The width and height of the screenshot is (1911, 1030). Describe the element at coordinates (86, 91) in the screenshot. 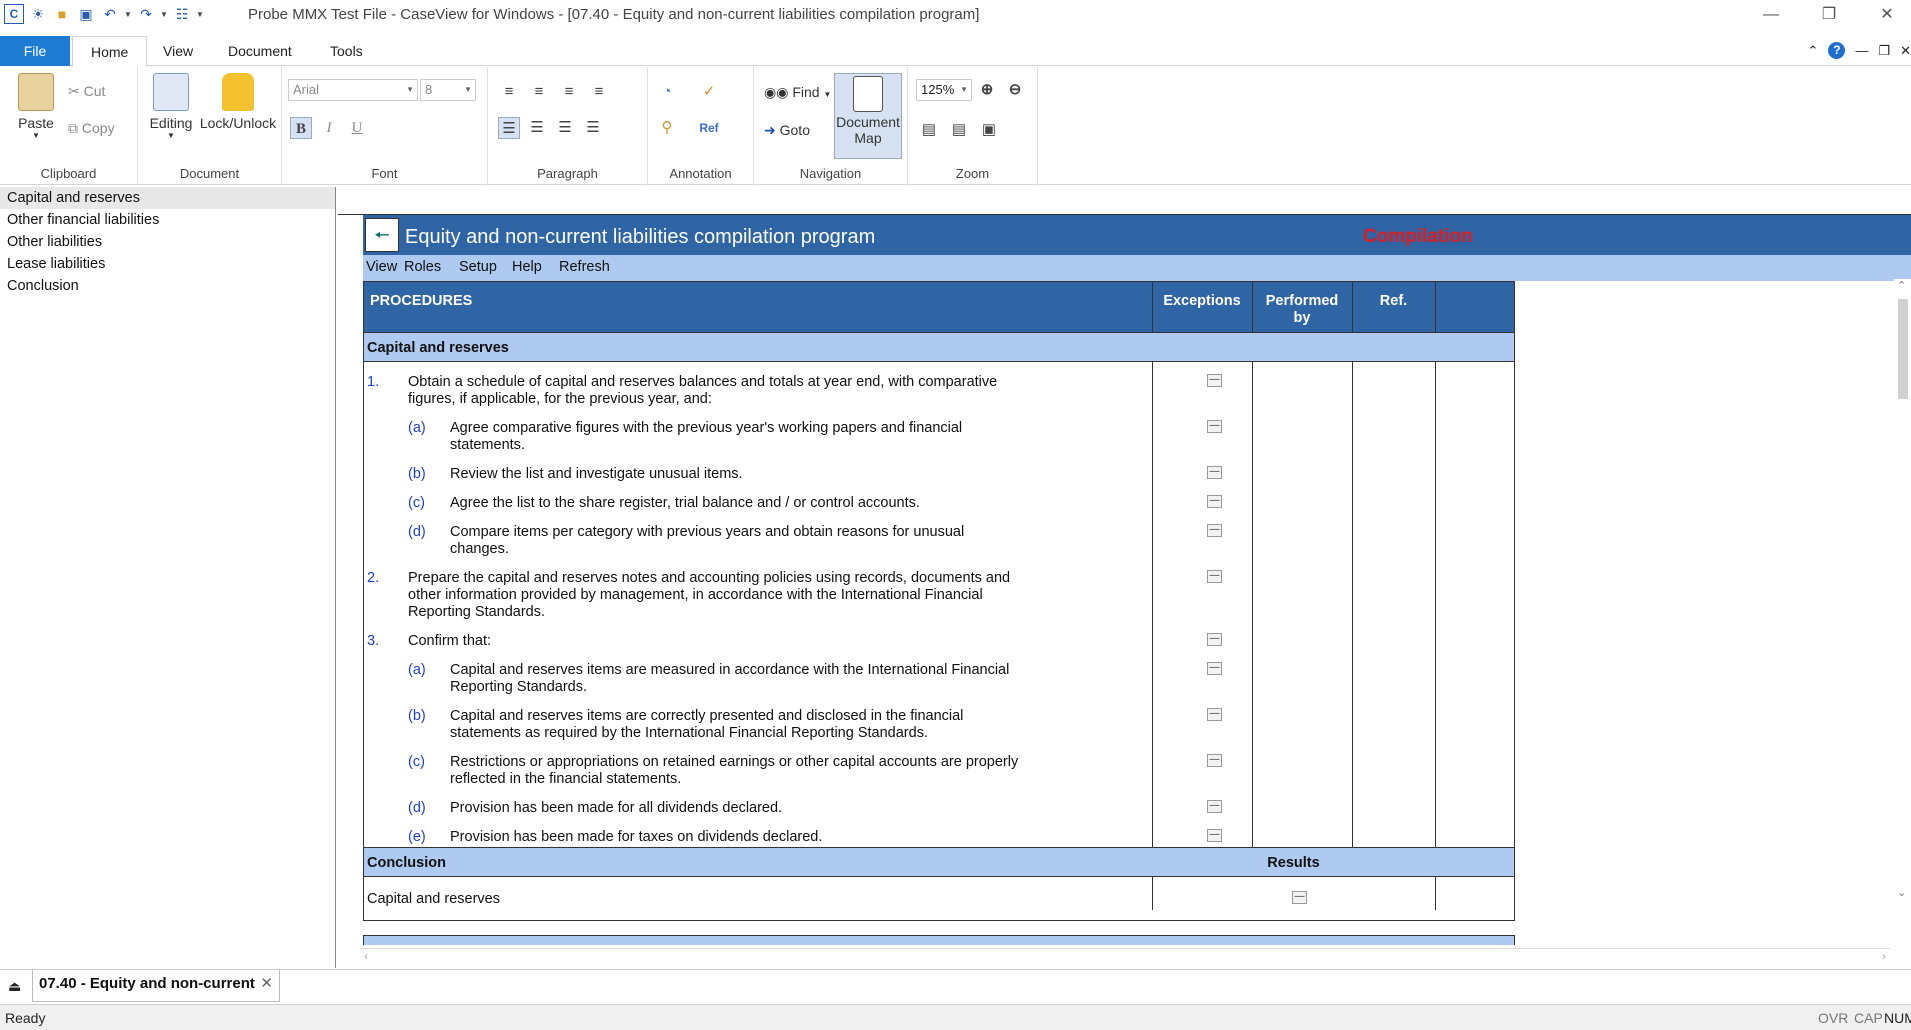

I see `cut-button: ✂ Cut` at that location.